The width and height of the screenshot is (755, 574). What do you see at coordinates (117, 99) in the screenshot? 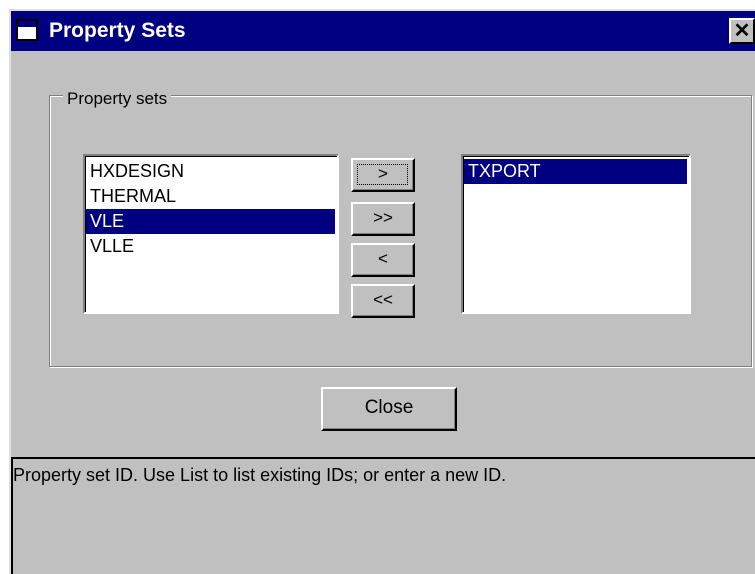
I see `group-label: Property sets` at bounding box center [117, 99].